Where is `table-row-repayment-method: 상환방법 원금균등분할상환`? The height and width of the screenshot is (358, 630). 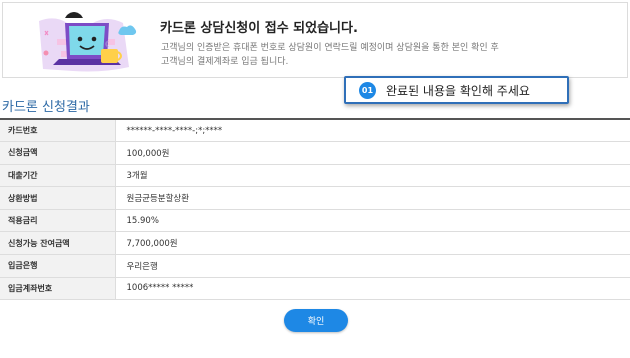
table-row-repayment-method: 상환방법 원금균등분할상환 is located at coordinates (315, 198).